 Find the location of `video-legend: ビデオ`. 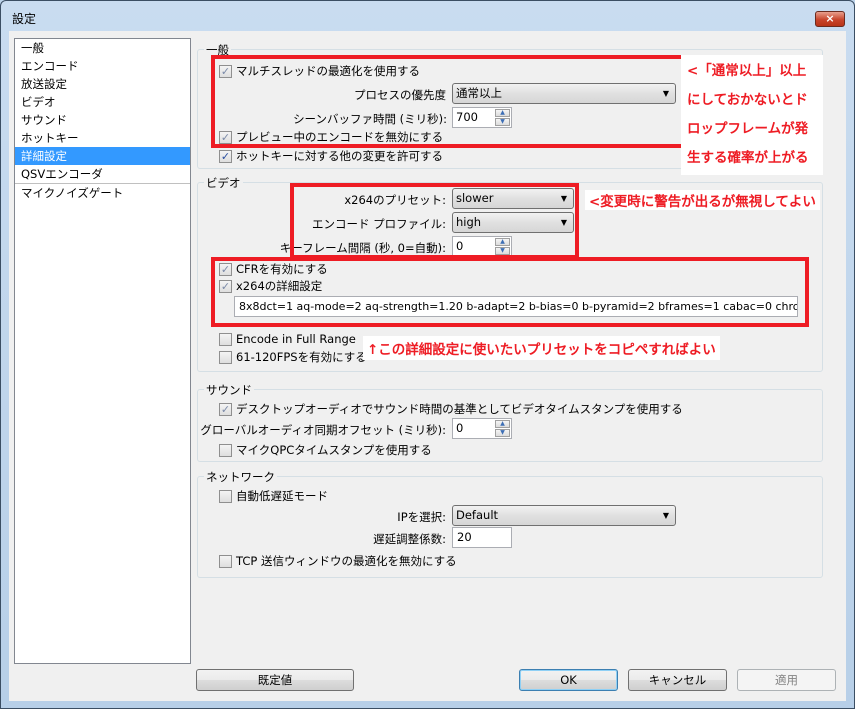

video-legend: ビデオ is located at coordinates (223, 183).